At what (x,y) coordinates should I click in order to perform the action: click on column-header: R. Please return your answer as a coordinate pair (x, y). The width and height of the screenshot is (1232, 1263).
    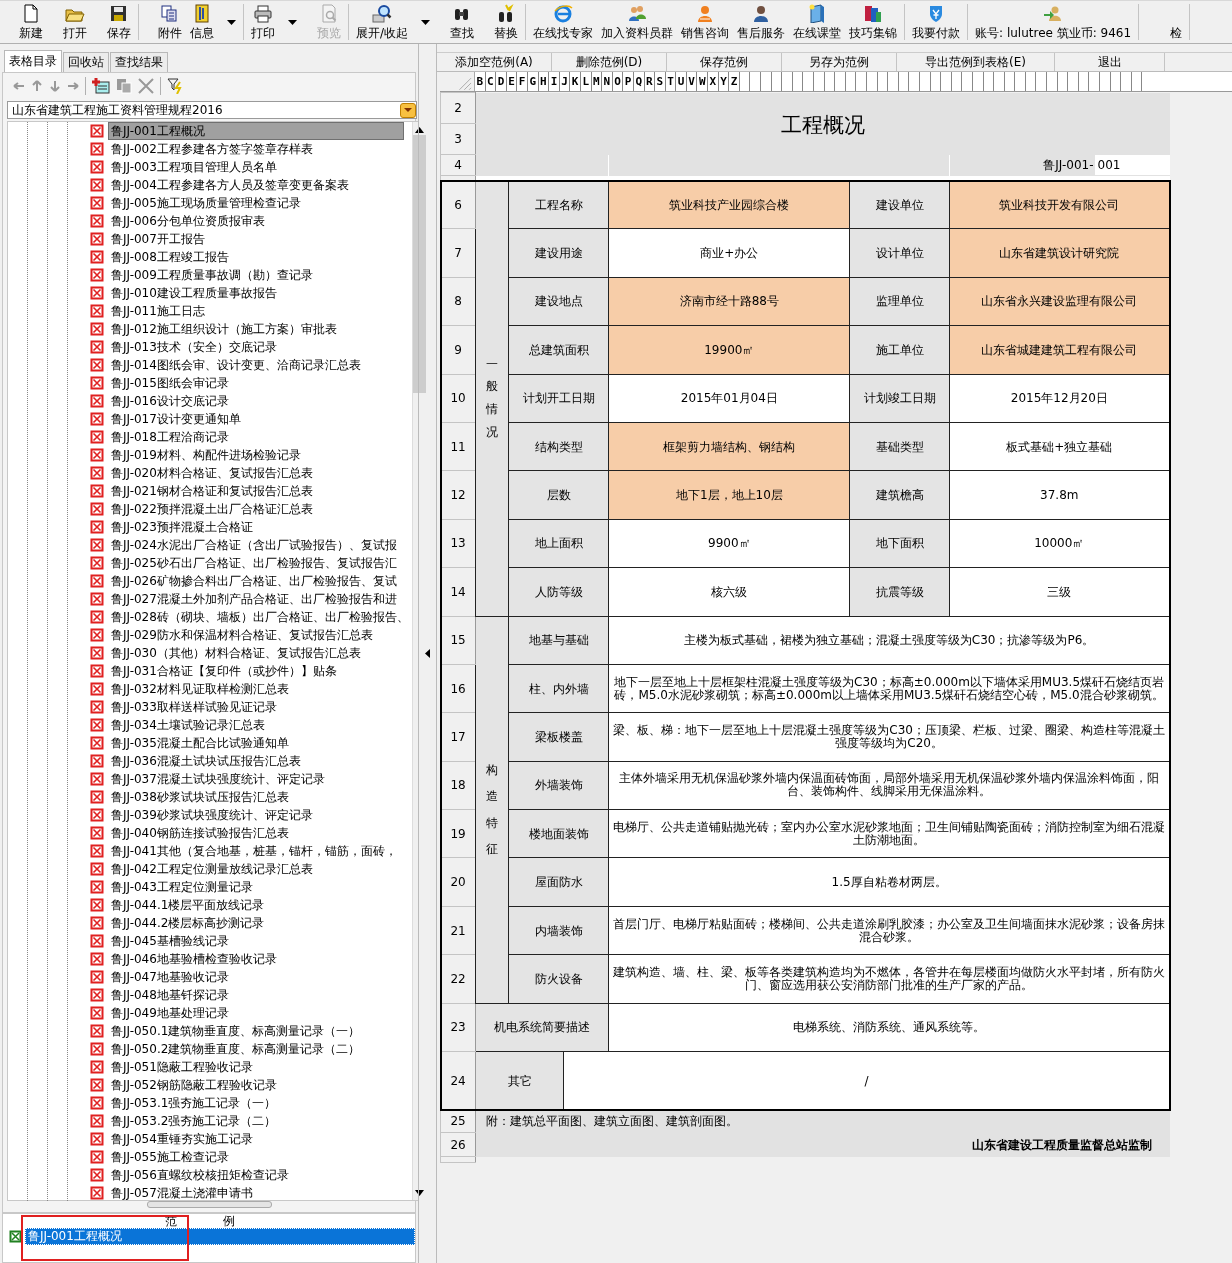
    Looking at the image, I should click on (650, 81).